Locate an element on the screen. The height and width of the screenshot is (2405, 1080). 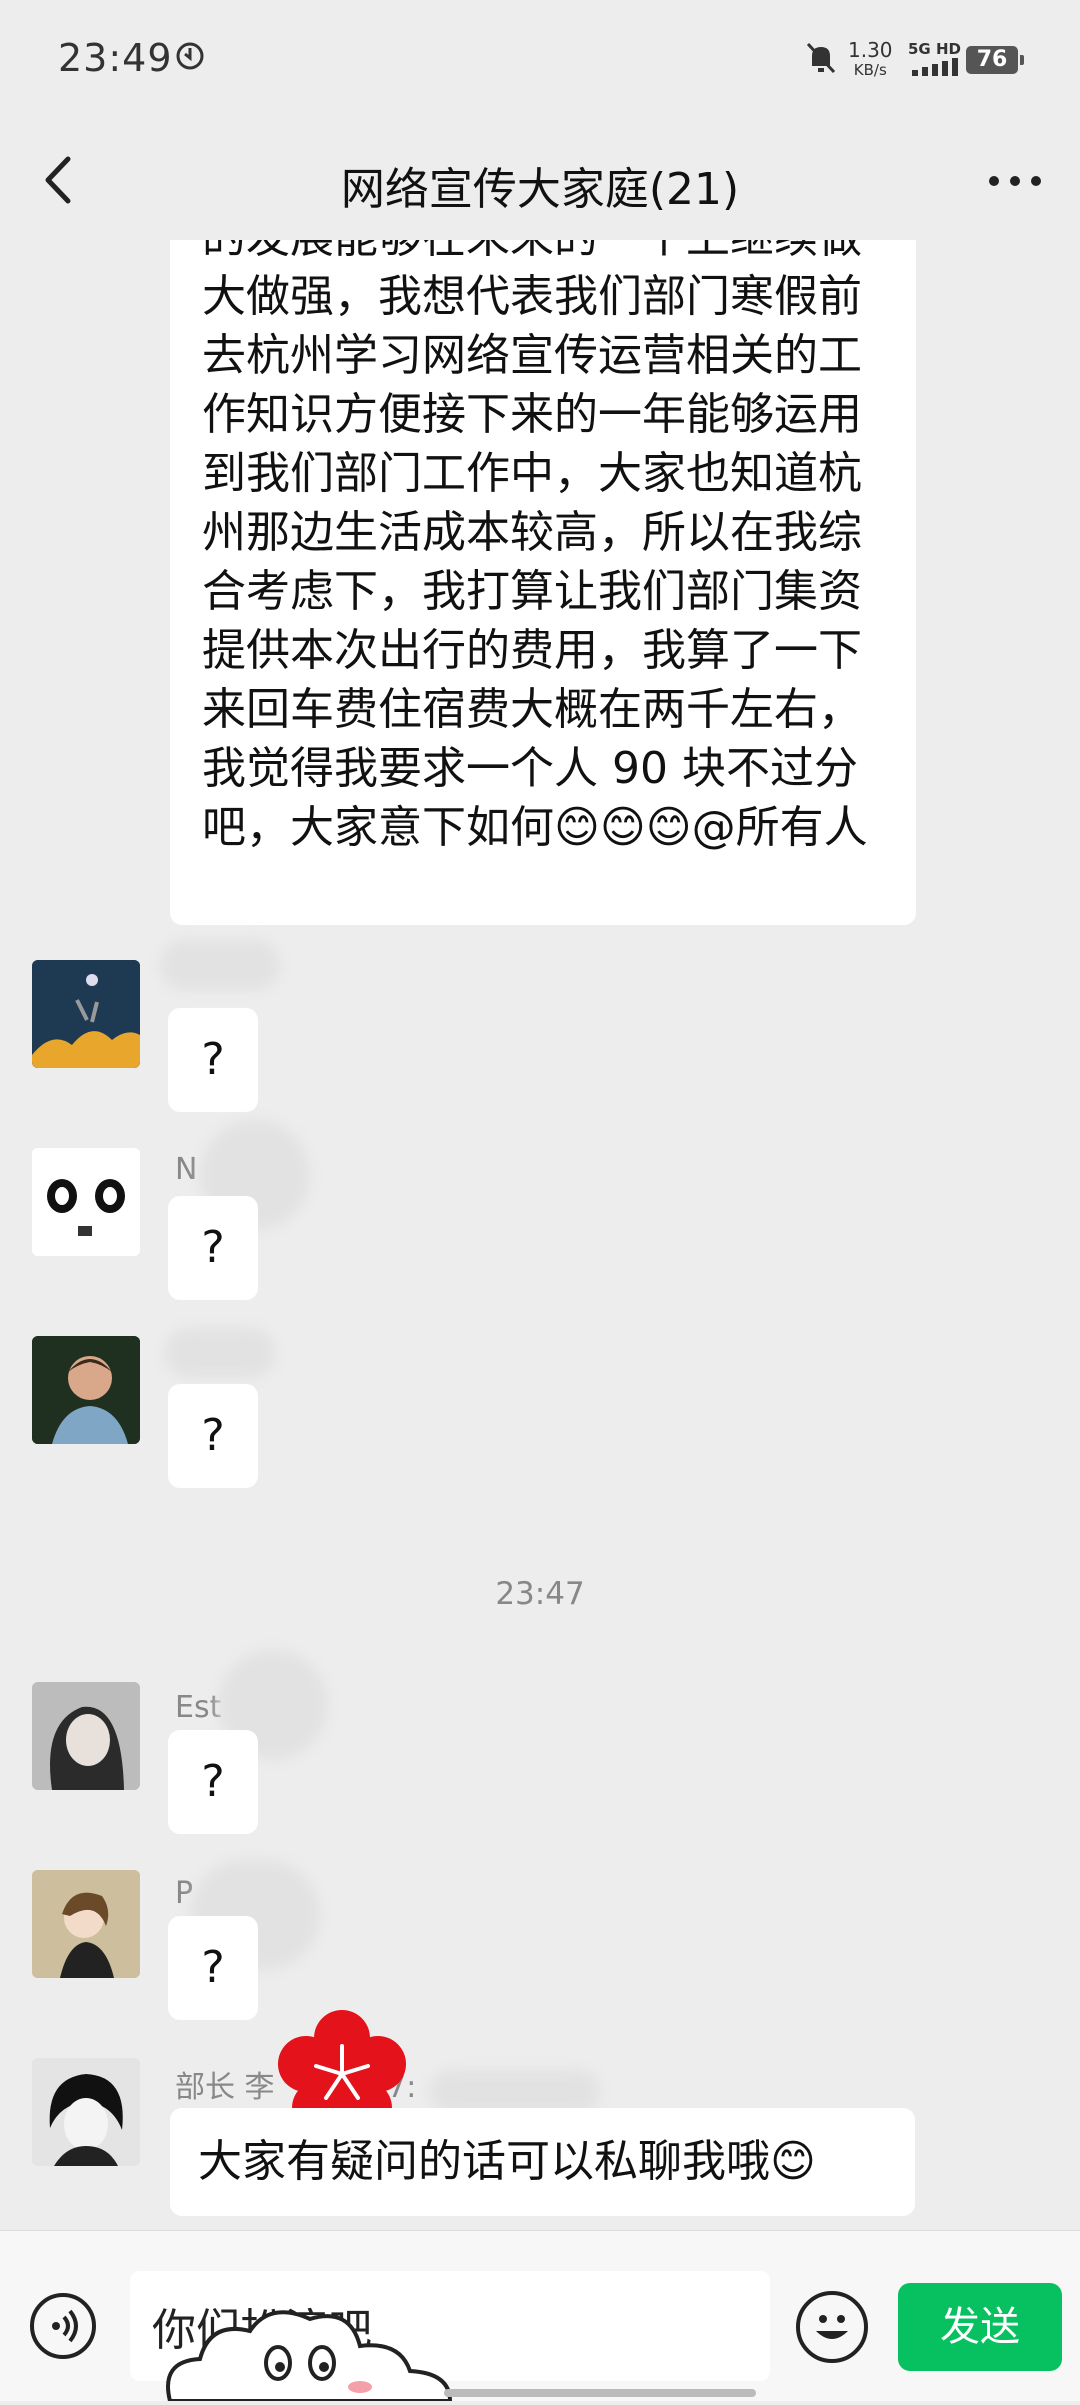
emoji-button is located at coordinates (832, 2327).